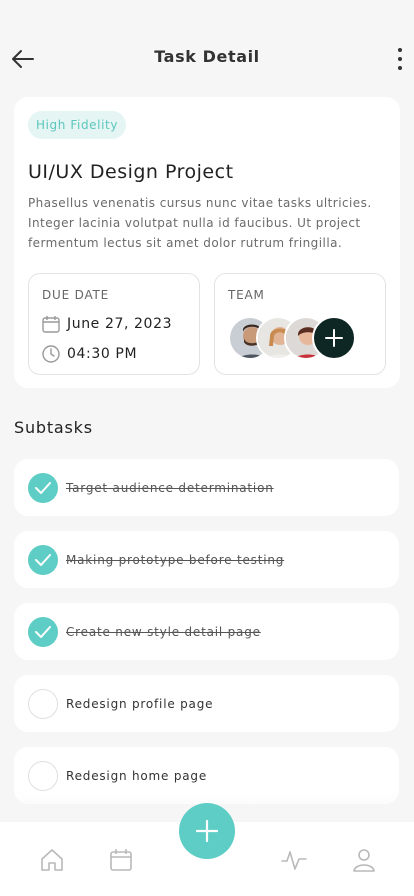  I want to click on subtask-label: Redesign home page, so click(137, 775).